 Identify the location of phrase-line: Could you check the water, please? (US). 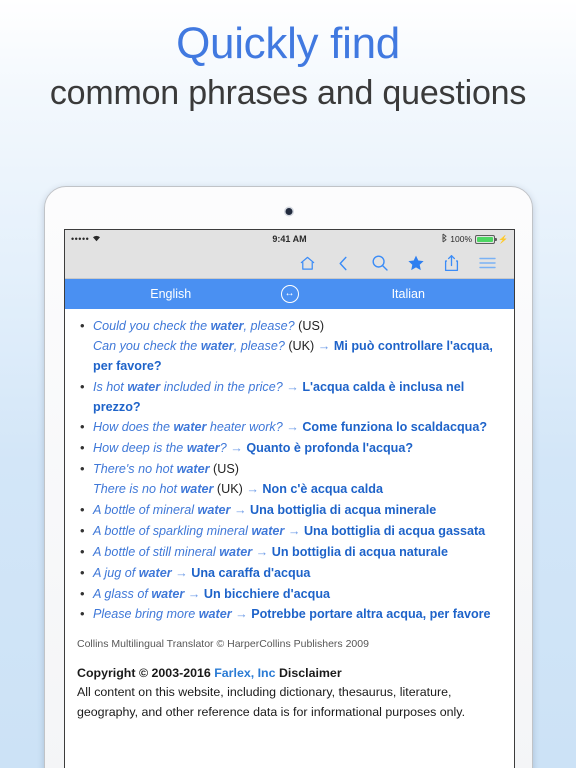
(297, 327).